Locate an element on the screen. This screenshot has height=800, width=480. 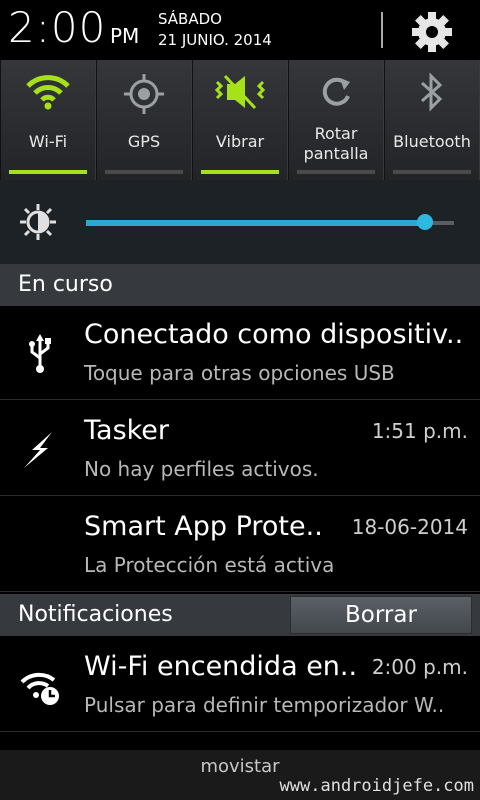
brightness-slider-handle is located at coordinates (424, 222).